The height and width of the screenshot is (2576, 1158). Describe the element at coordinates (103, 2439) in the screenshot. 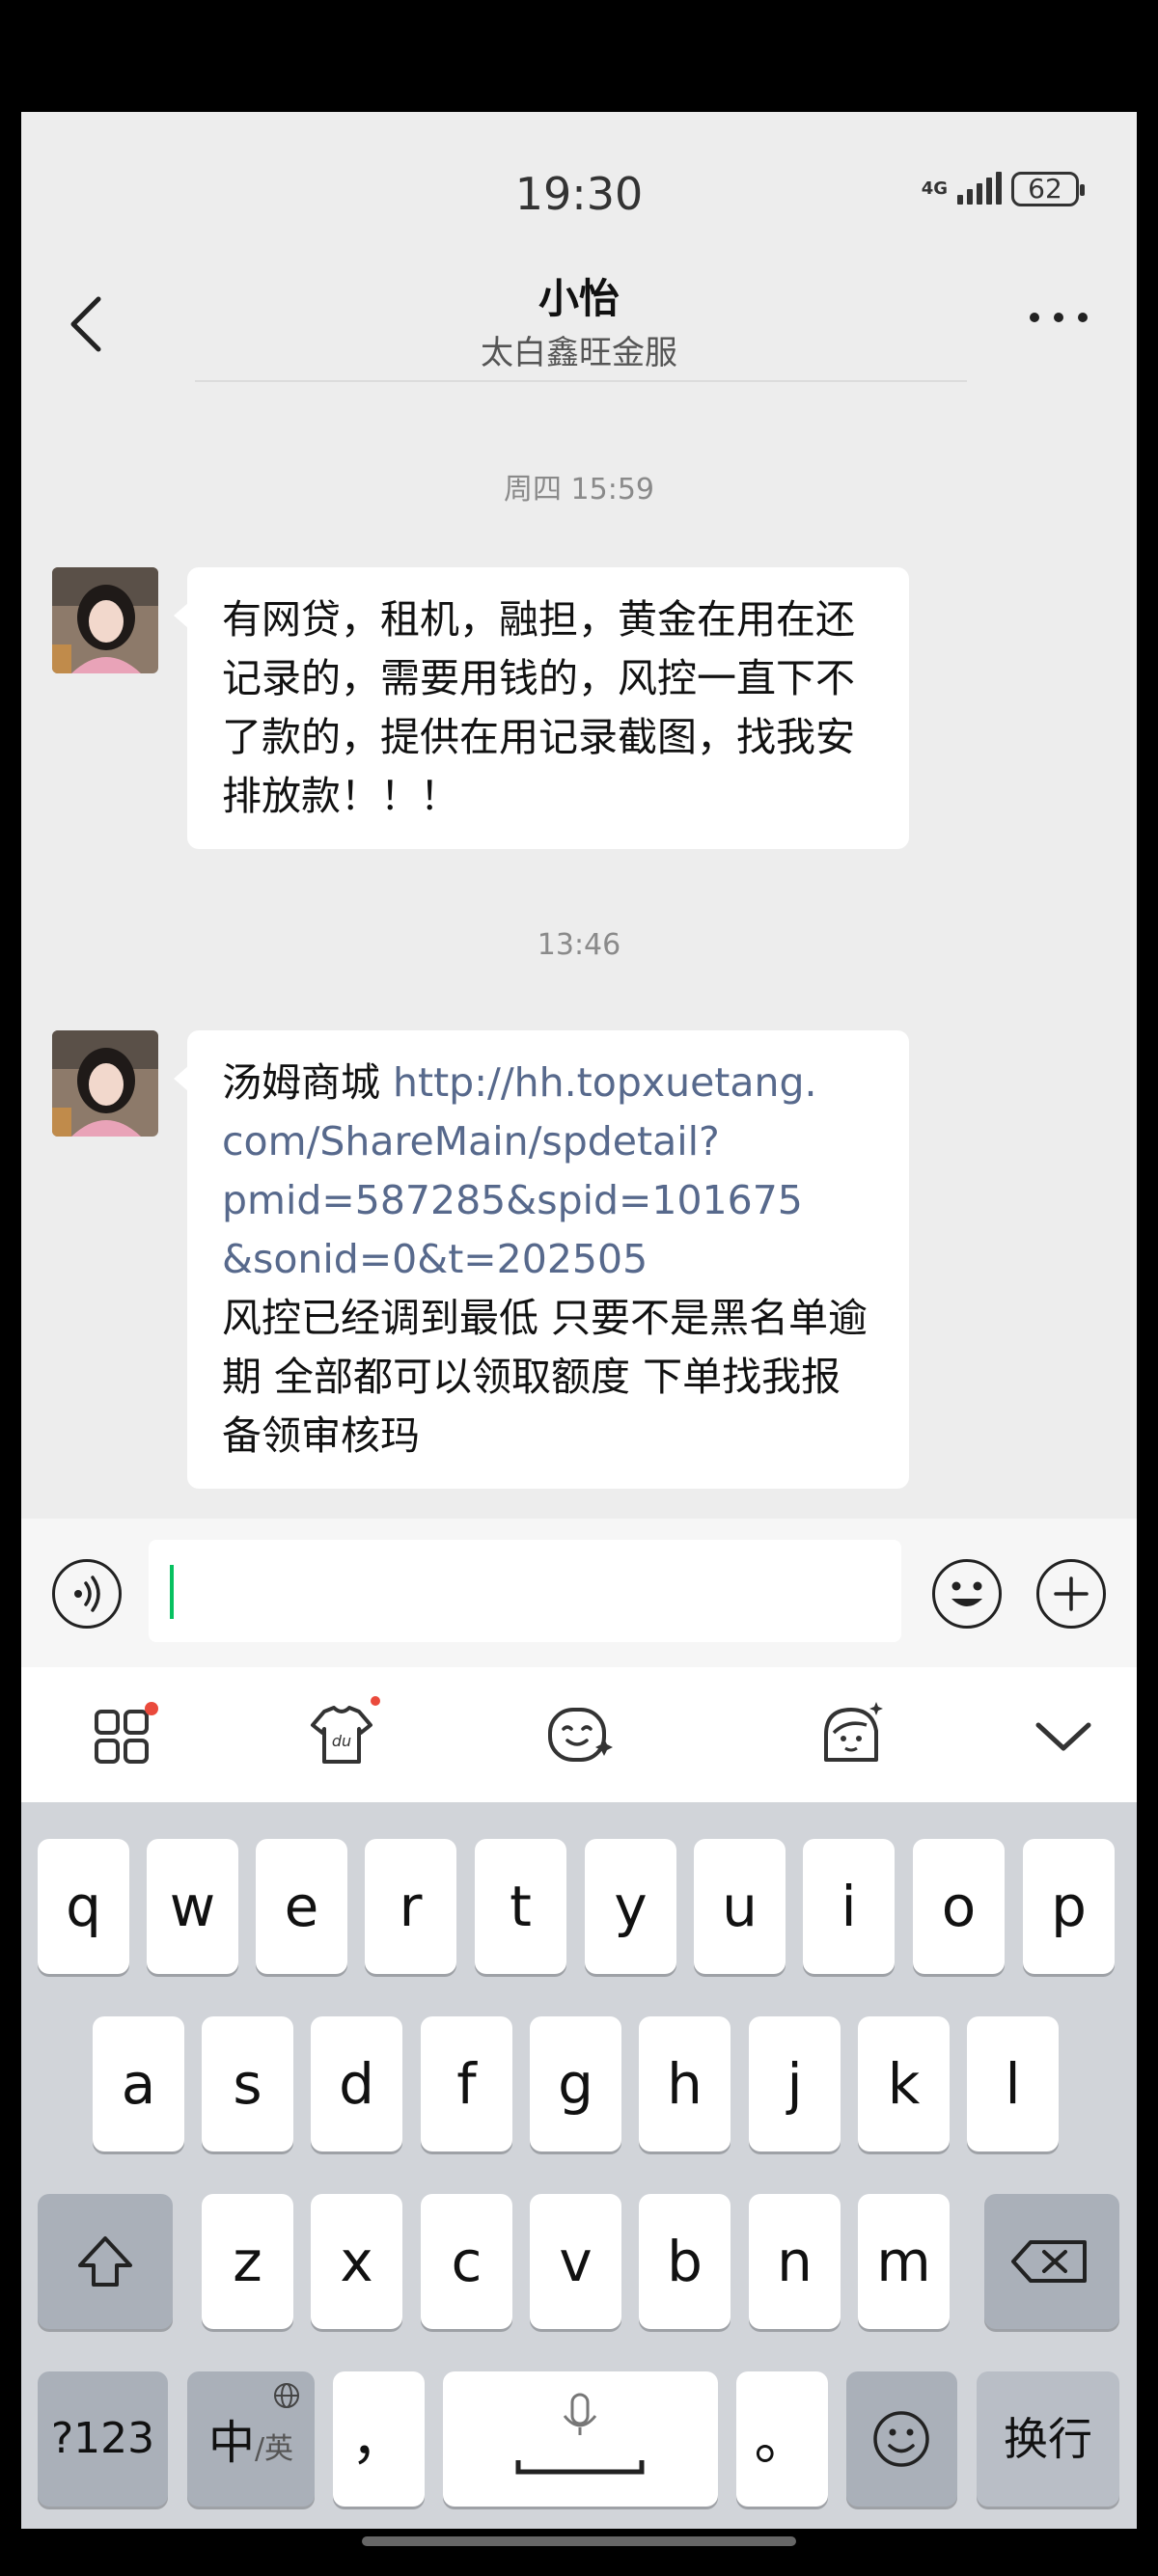

I see `numbers-key: ?123` at that location.